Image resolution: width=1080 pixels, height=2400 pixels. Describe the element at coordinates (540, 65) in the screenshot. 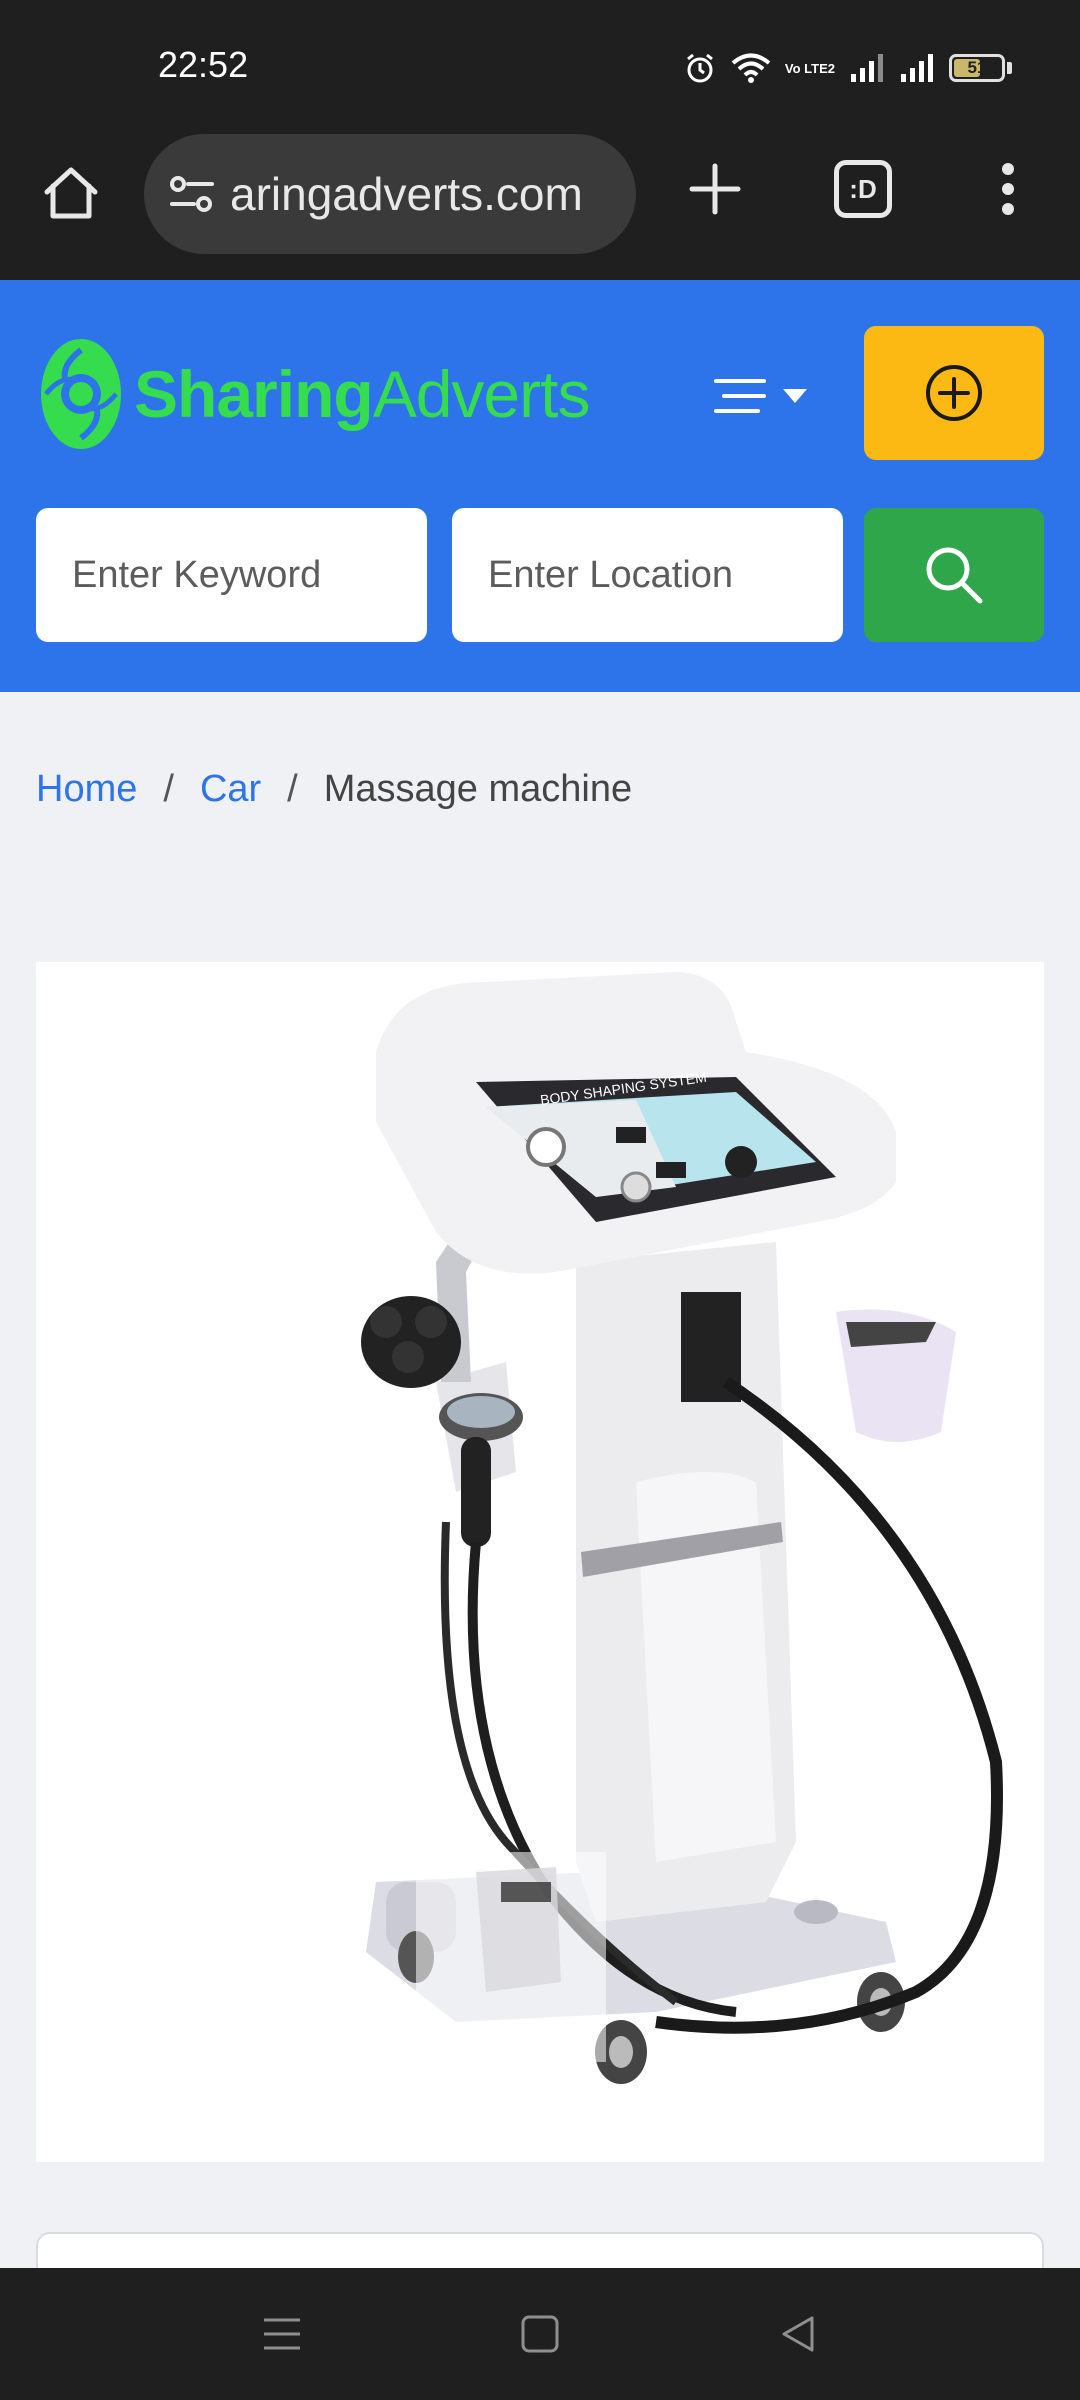

I see `status-bar: 22:52 Vo LTE2 51` at that location.